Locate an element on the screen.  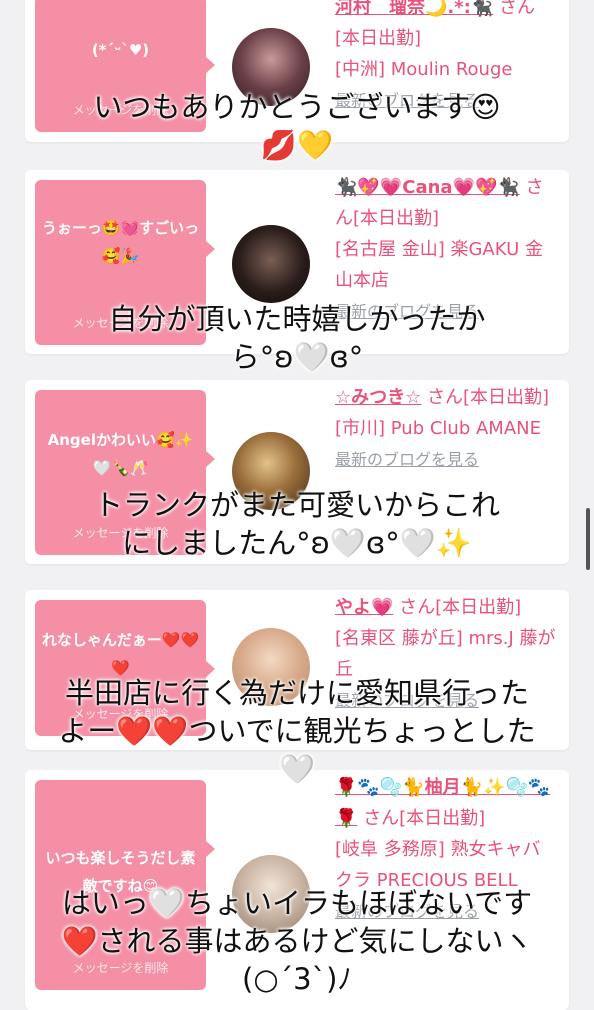
caption-line: 自分が頂いた時嬉しかったか is located at coordinates (297, 319).